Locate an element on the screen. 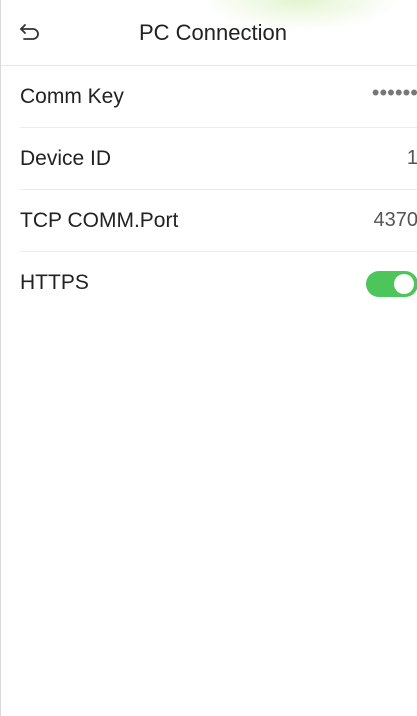 This screenshot has height=716, width=417. https-label: HTTPS is located at coordinates (54, 282).